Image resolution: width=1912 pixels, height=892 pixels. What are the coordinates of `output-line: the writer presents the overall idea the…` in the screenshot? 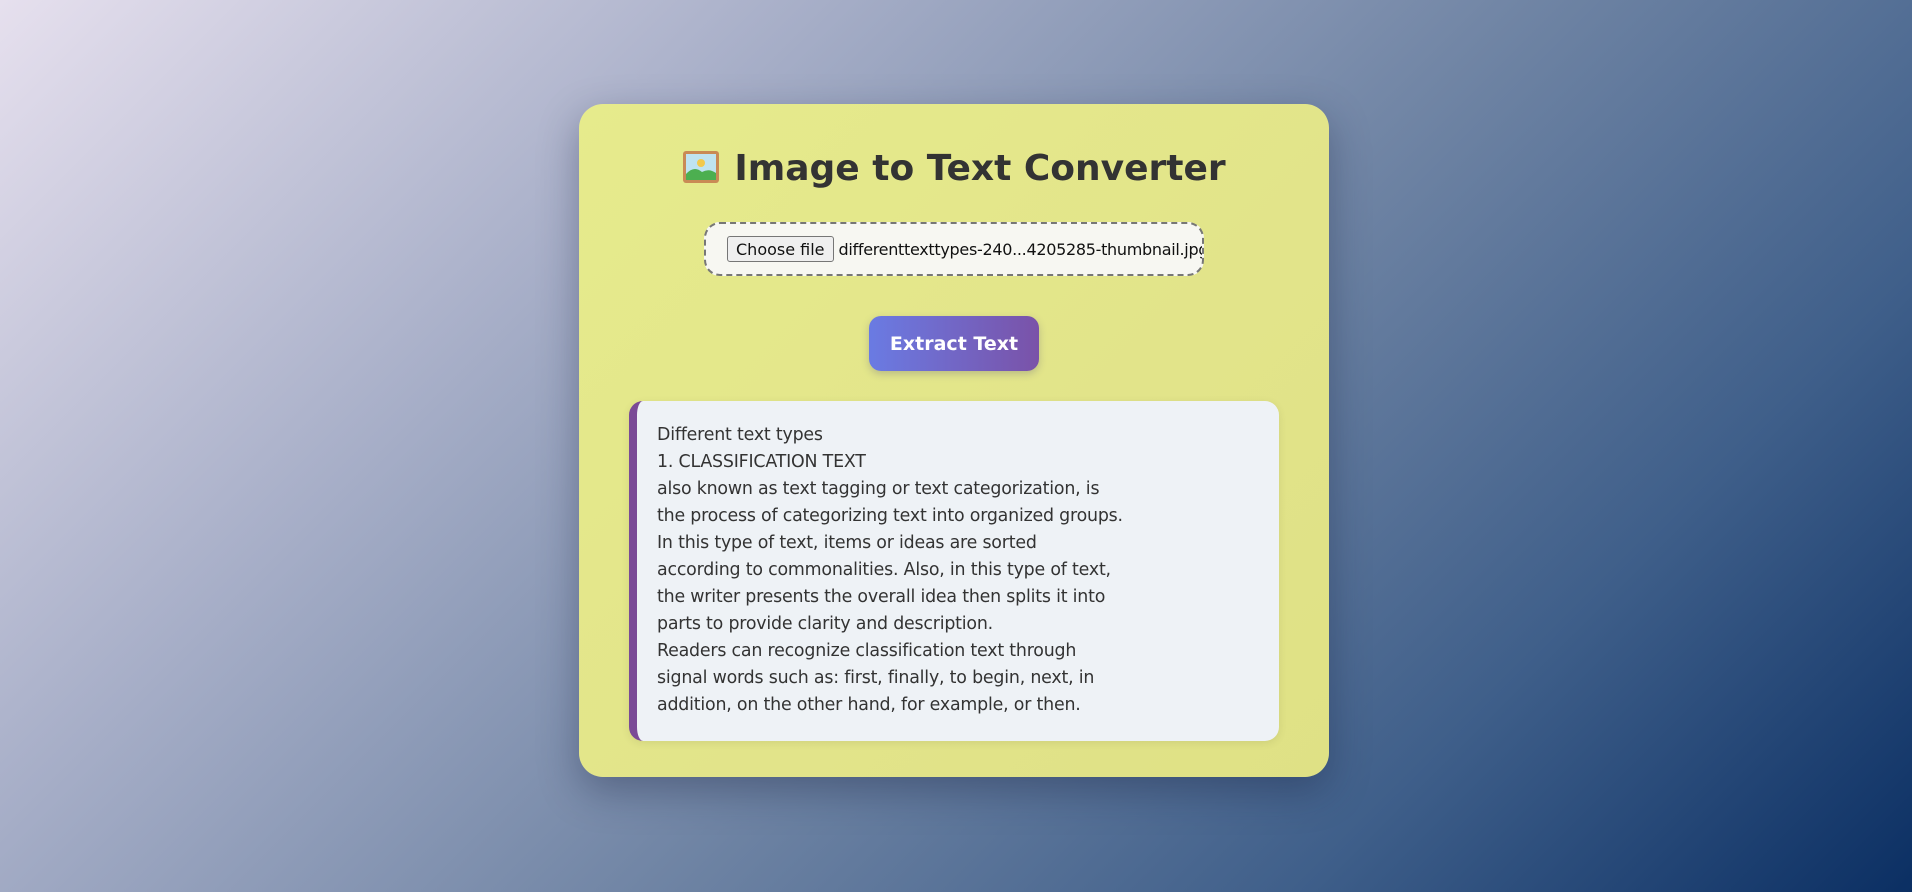 It's located at (881, 597).